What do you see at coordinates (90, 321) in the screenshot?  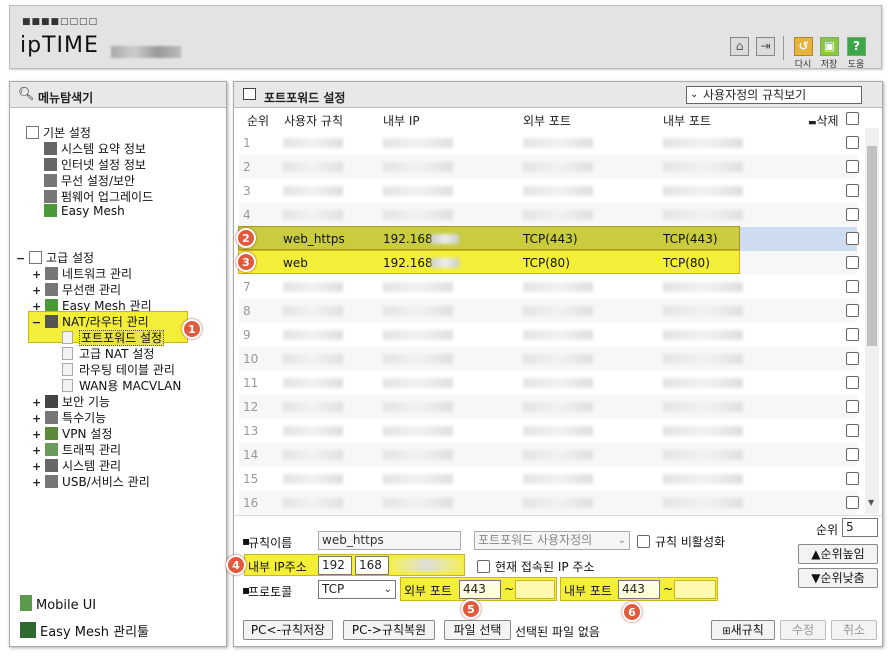 I see `sidebar-item-nat-router: − NAT/라우터 관리` at bounding box center [90, 321].